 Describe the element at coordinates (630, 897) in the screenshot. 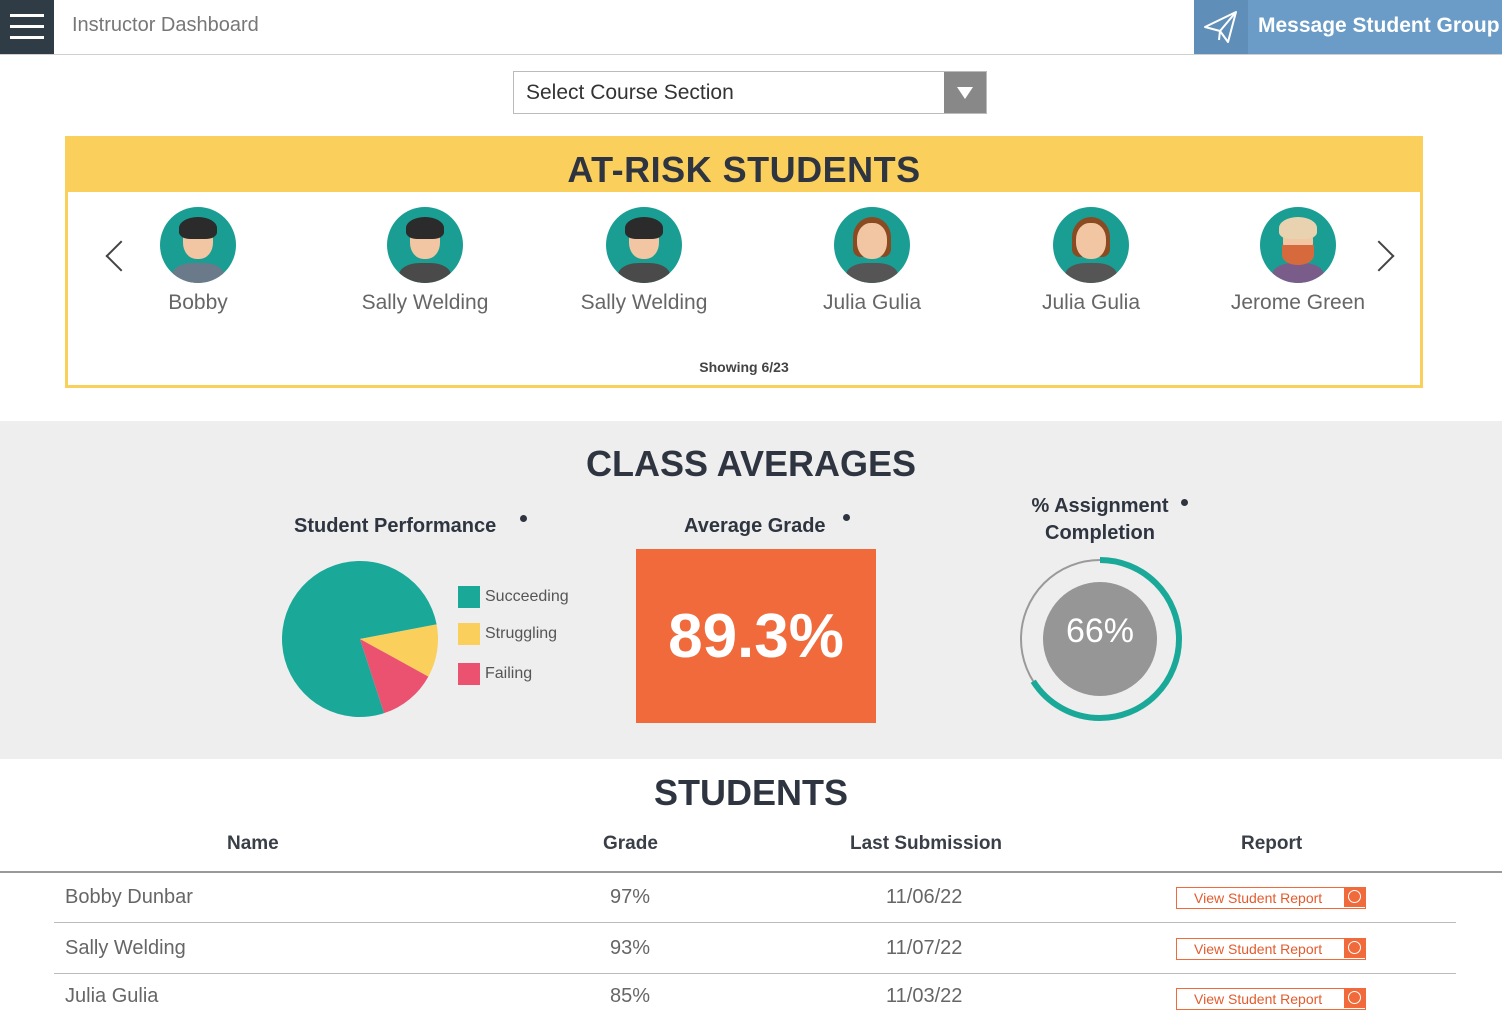

I see `grade-cell: 97%` at that location.